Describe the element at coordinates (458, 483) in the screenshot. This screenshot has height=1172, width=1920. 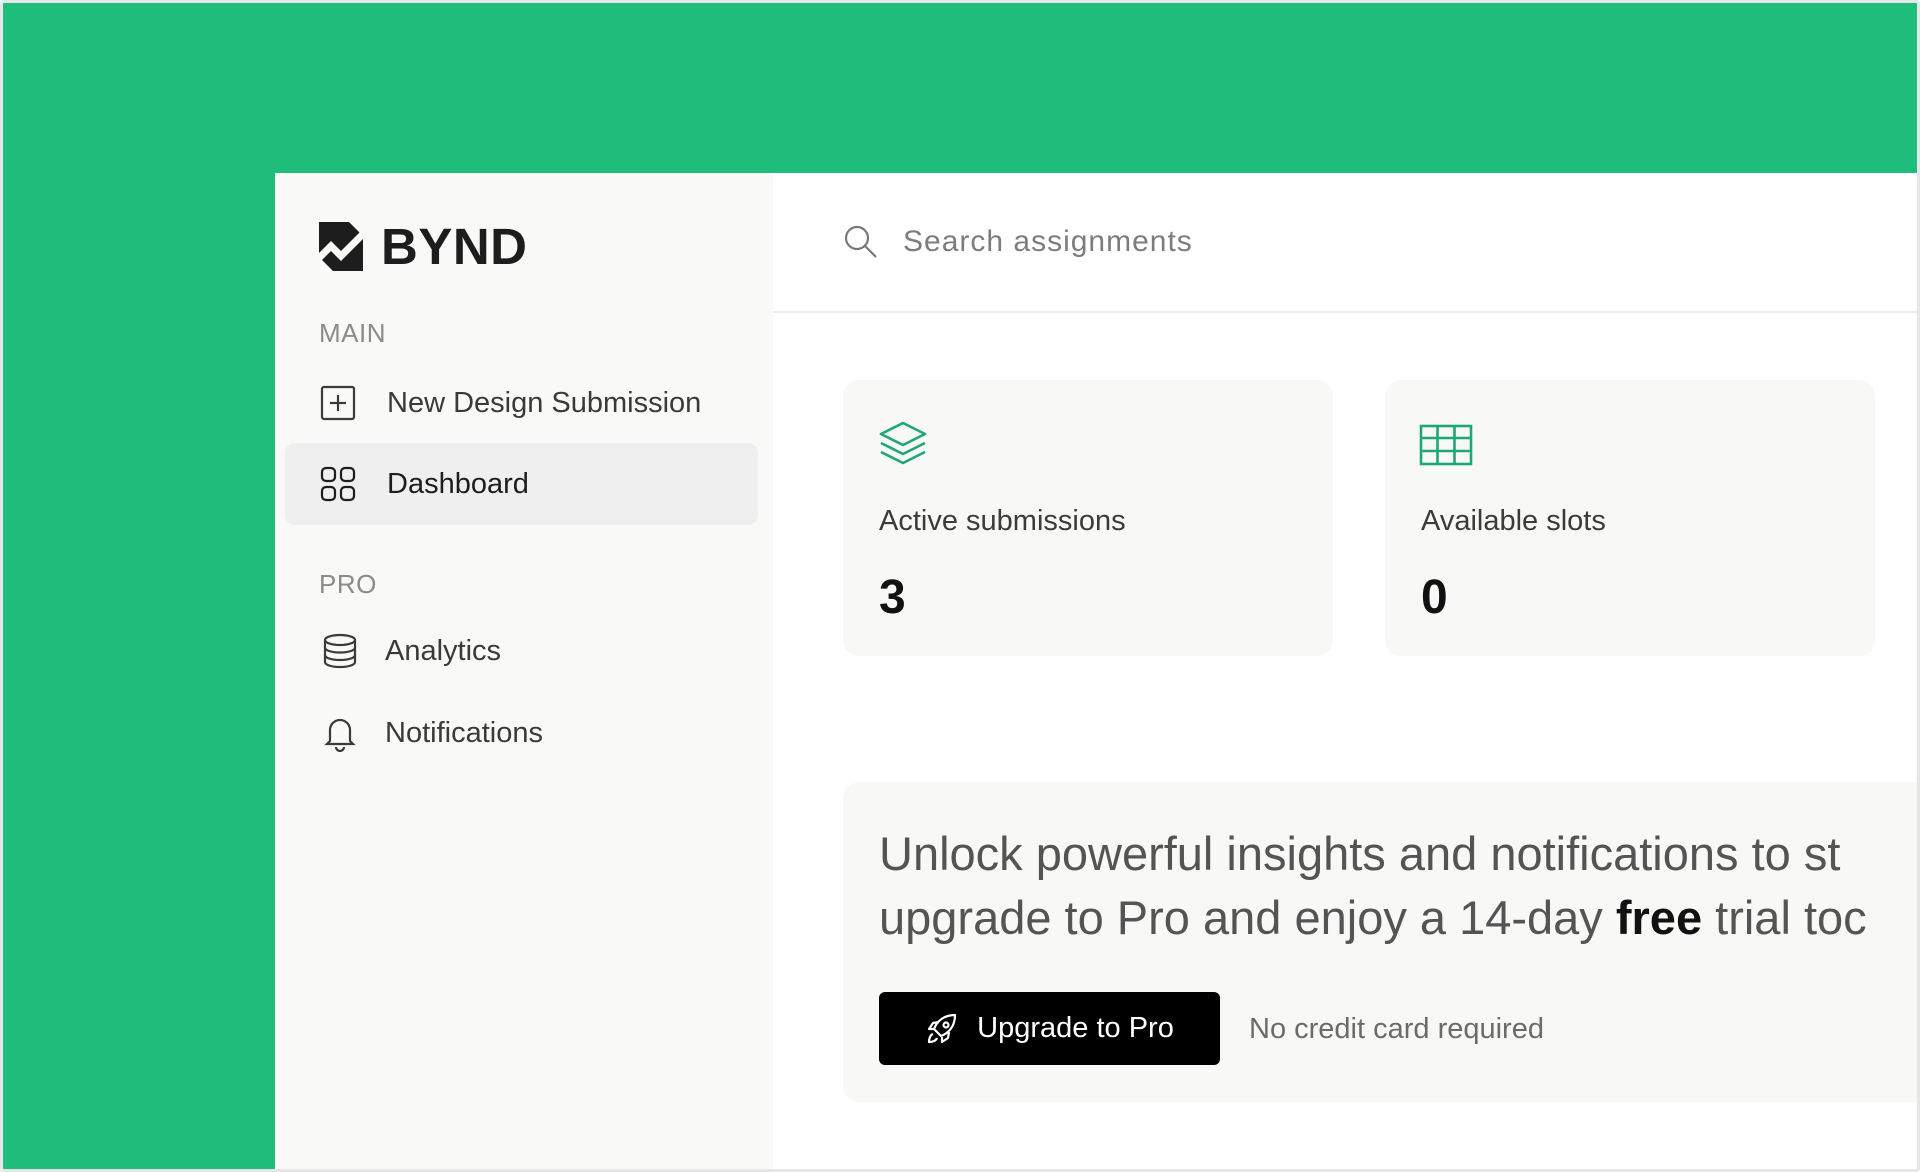
I see `nav-item-label: Dashboard` at that location.